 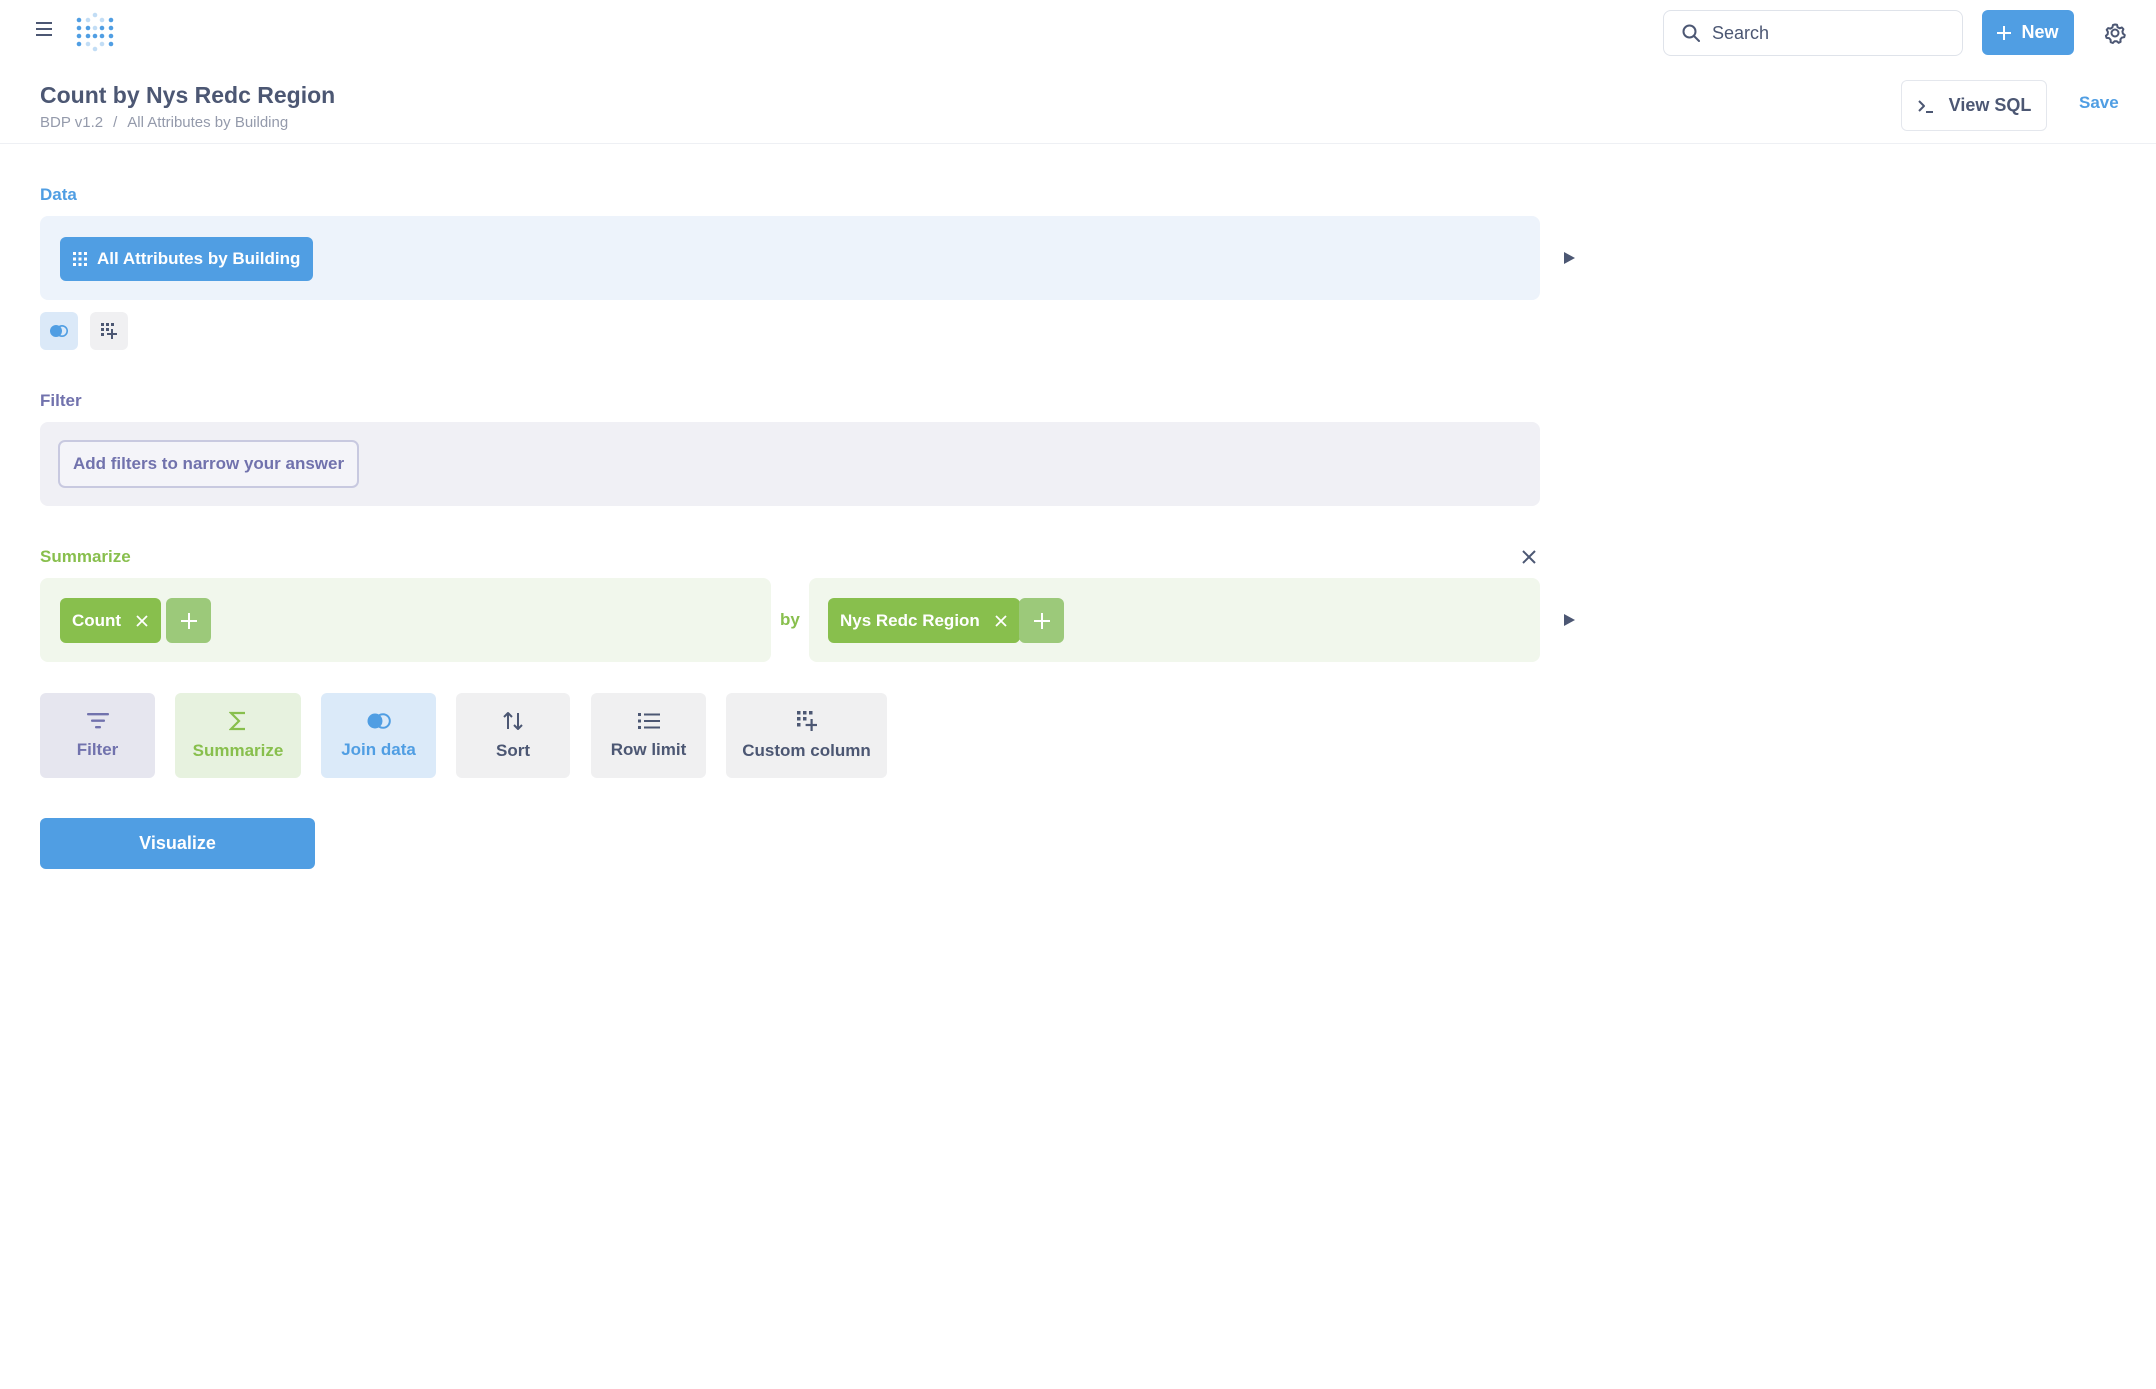 I want to click on new-button: New, so click(x=2028, y=32).